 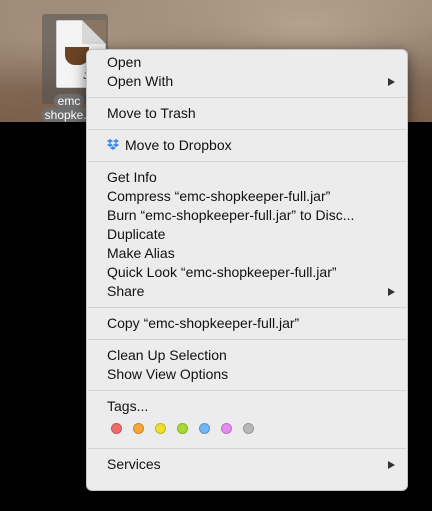 What do you see at coordinates (94, 32) in the screenshot?
I see `page-fold-icon` at bounding box center [94, 32].